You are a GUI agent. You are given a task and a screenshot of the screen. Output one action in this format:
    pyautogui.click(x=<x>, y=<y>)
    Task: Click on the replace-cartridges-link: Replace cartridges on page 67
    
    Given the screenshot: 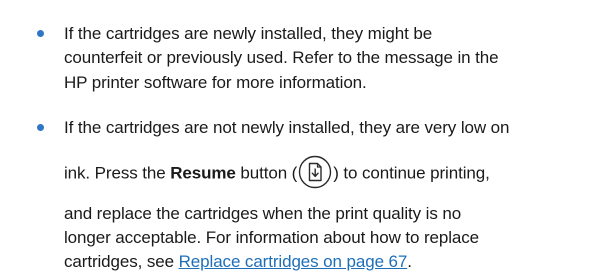 What is the action you would take?
    pyautogui.click(x=293, y=261)
    